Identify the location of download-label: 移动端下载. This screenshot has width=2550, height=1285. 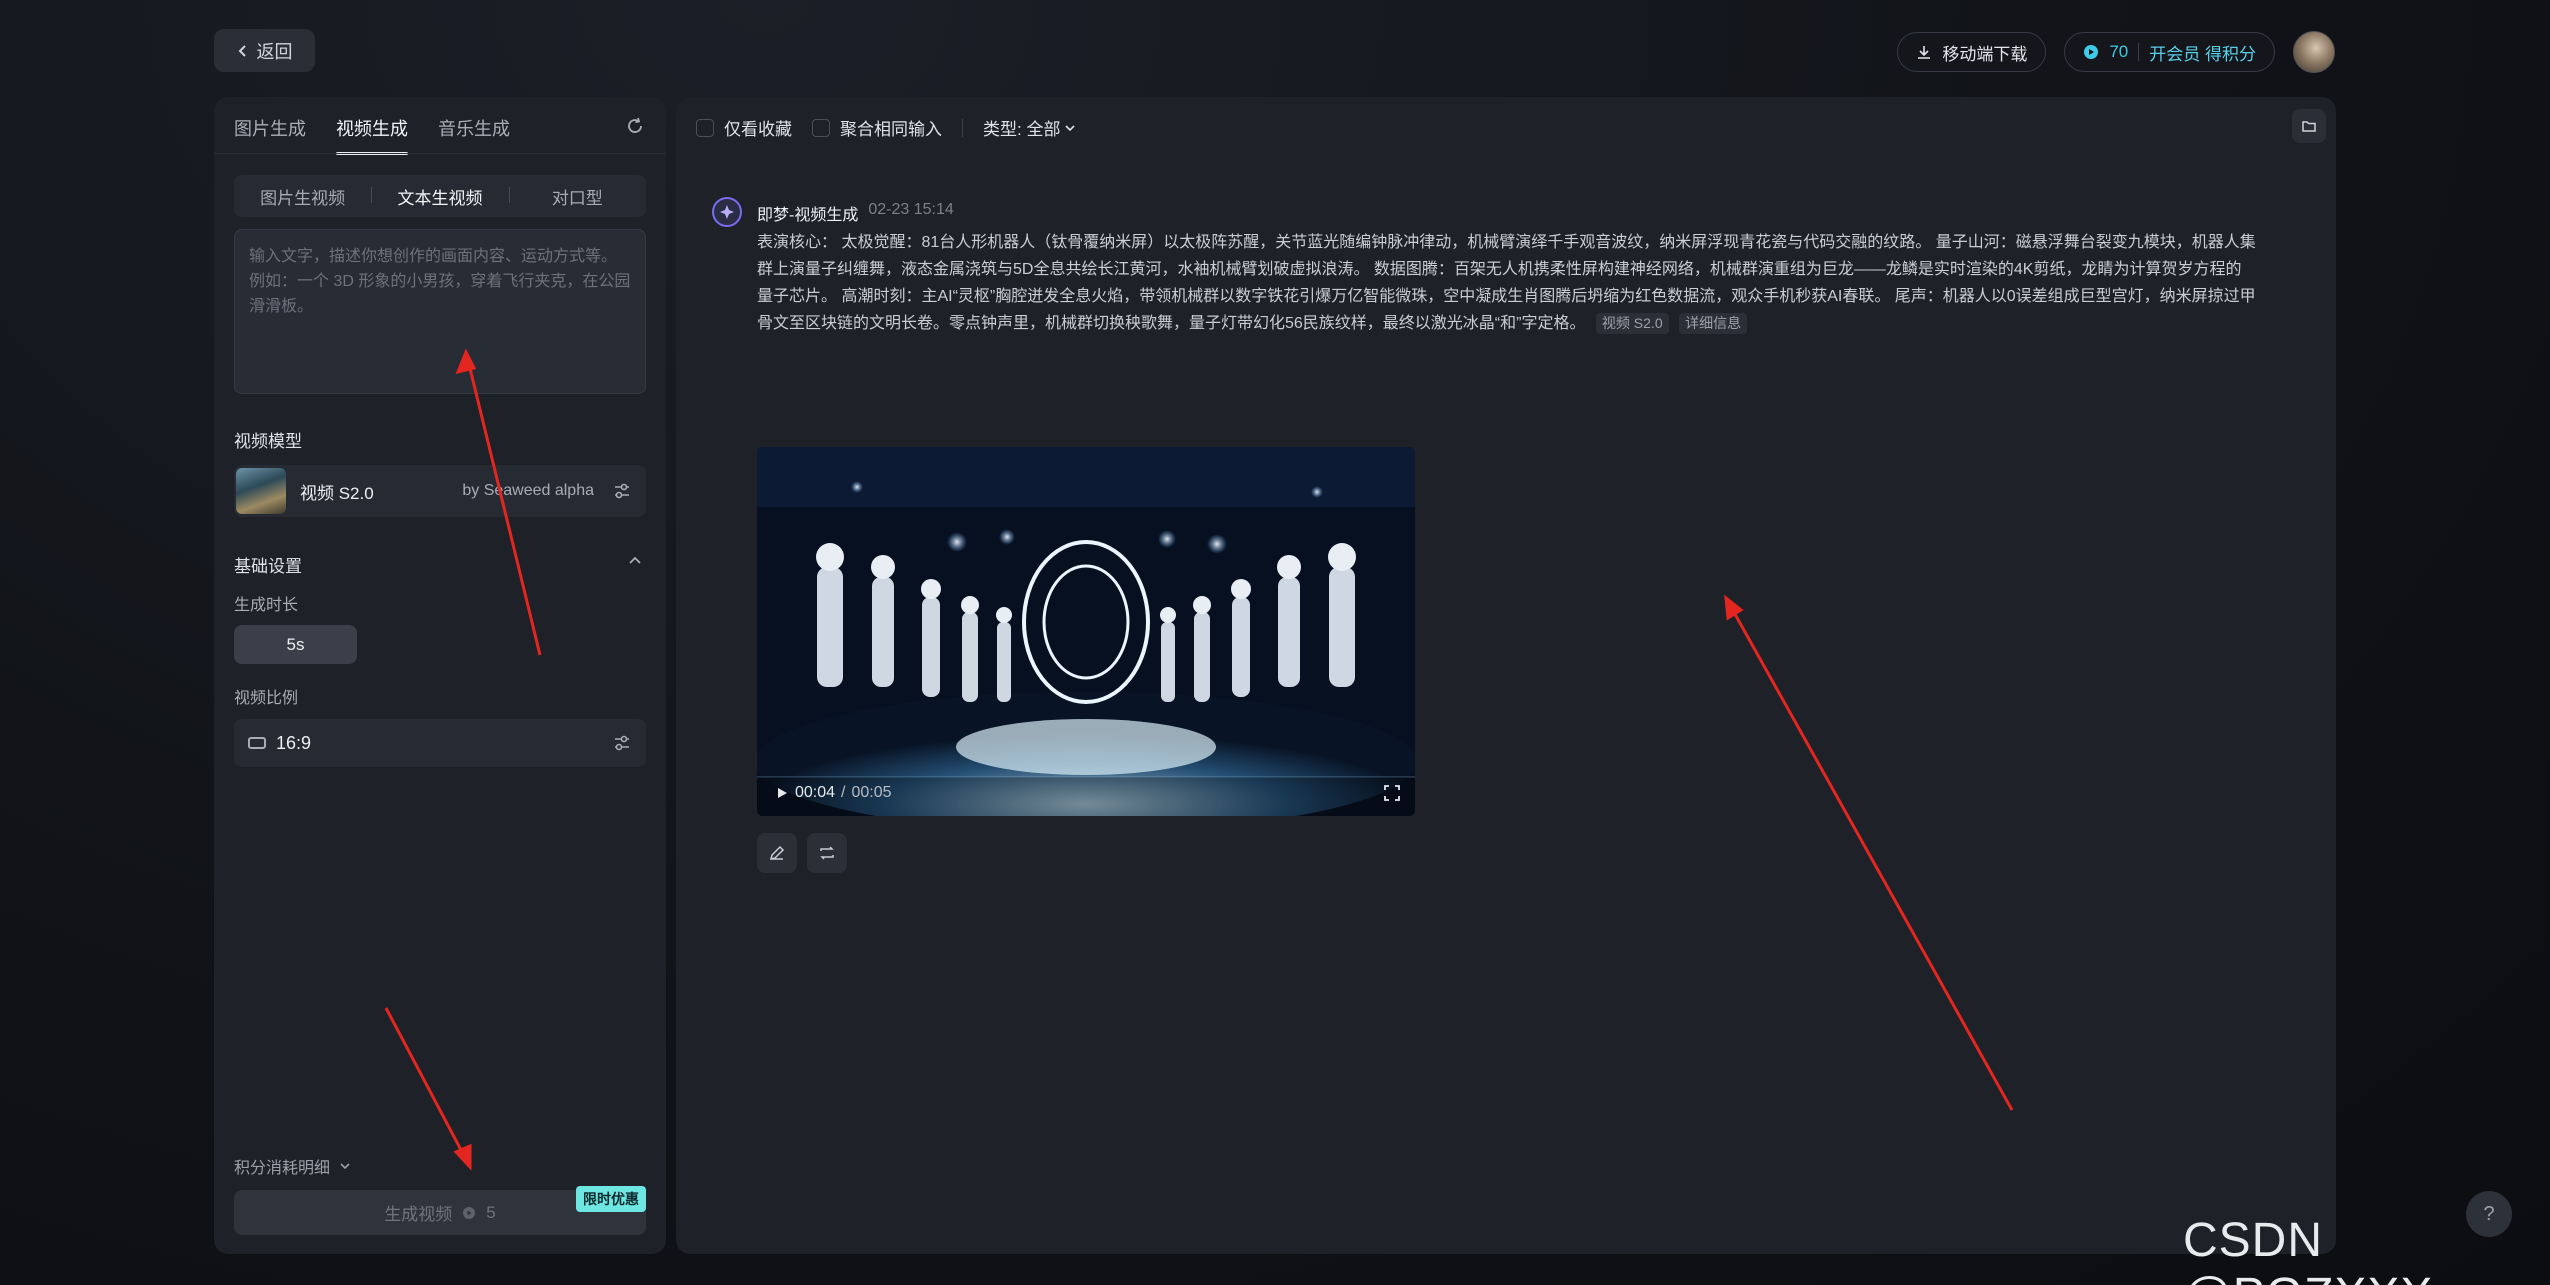
(1985, 54).